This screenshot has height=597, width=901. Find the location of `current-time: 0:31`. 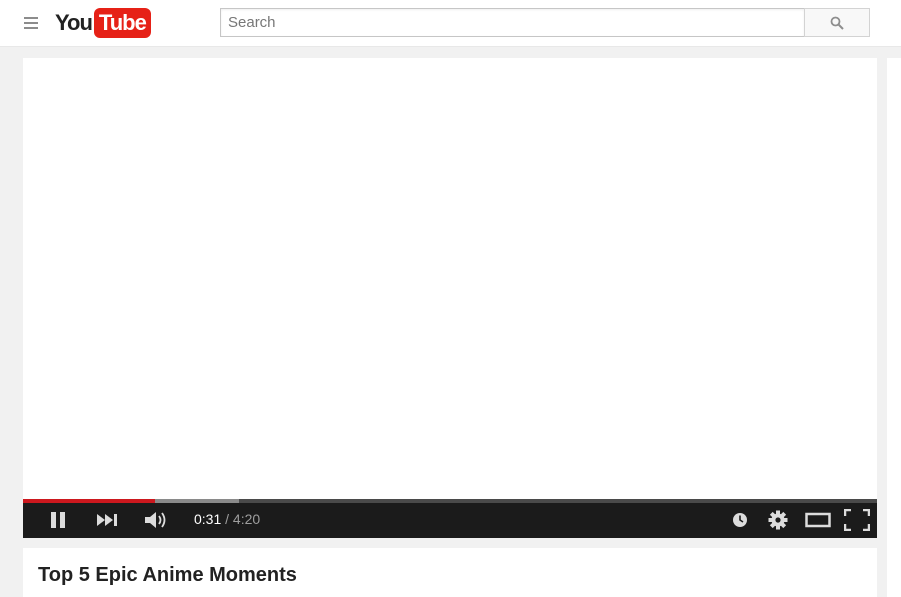

current-time: 0:31 is located at coordinates (208, 519).